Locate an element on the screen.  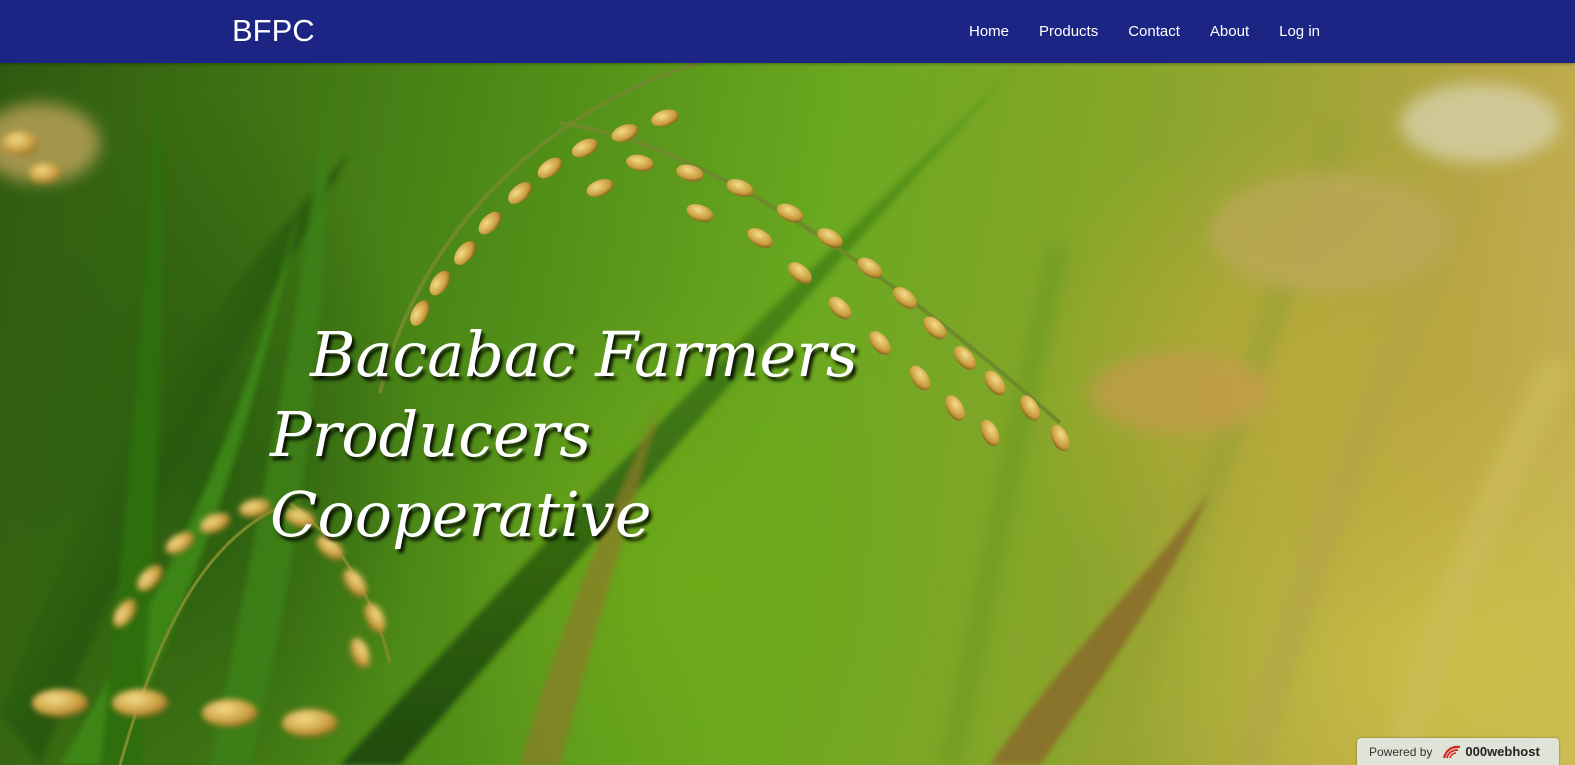
nav-link-home: Home is located at coordinates (989, 31).